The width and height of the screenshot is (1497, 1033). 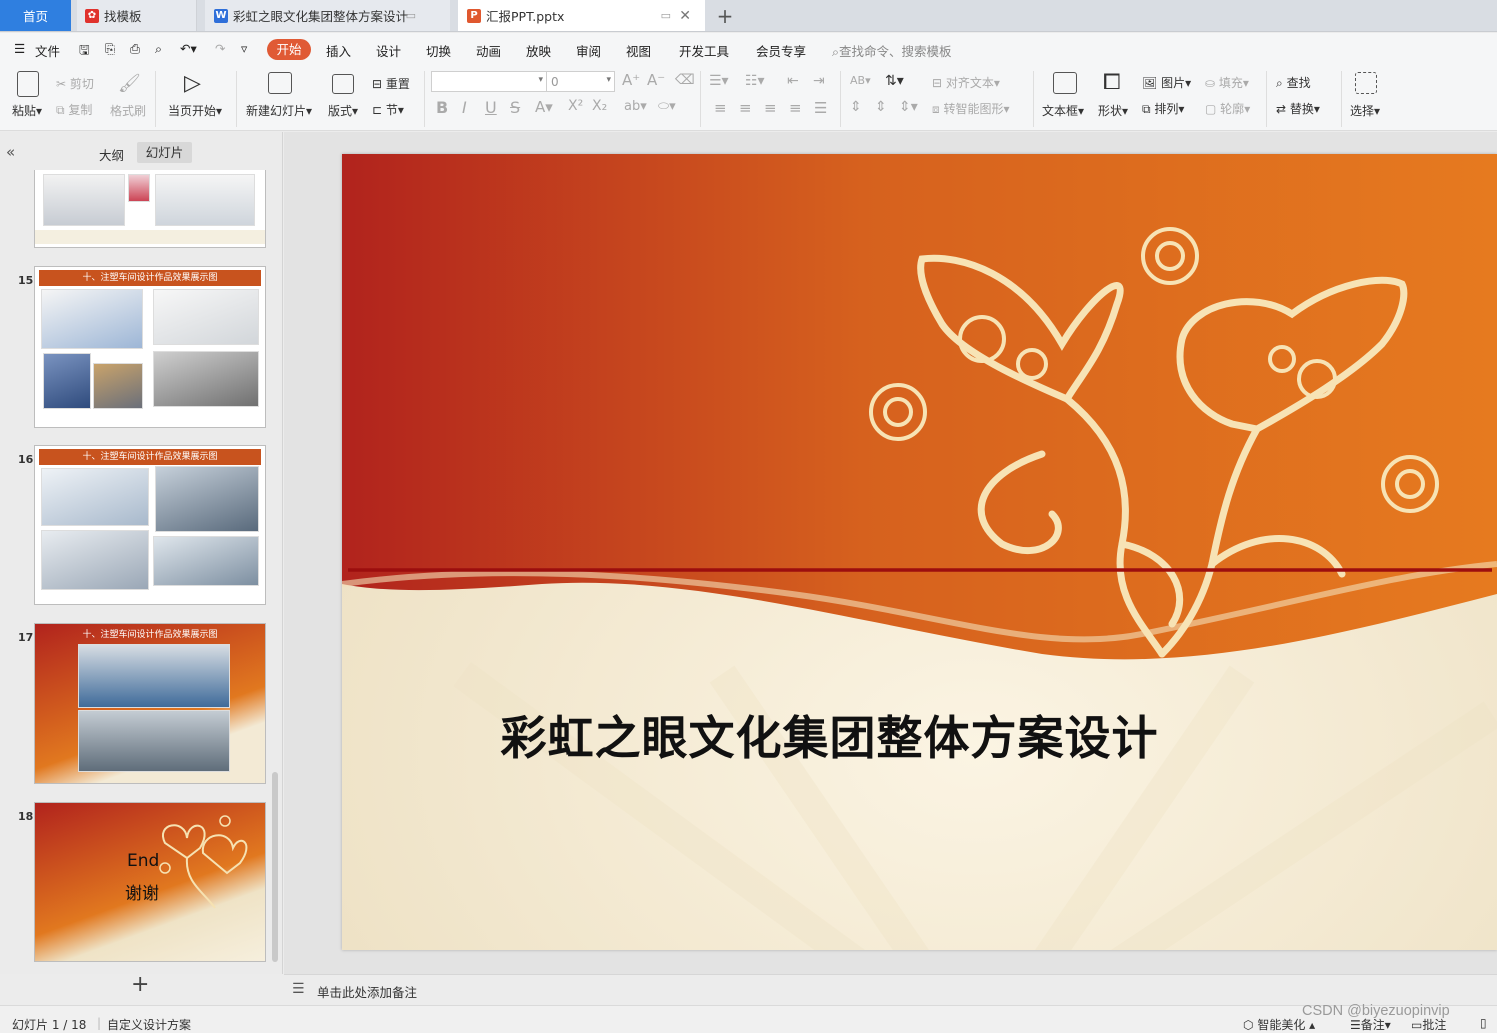 I want to click on save-icon: 🖫, so click(x=84, y=51).